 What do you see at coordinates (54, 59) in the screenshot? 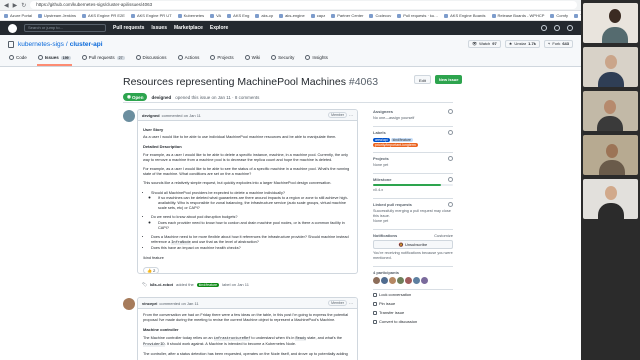
I see `tab-issues: Issues 199` at bounding box center [54, 59].